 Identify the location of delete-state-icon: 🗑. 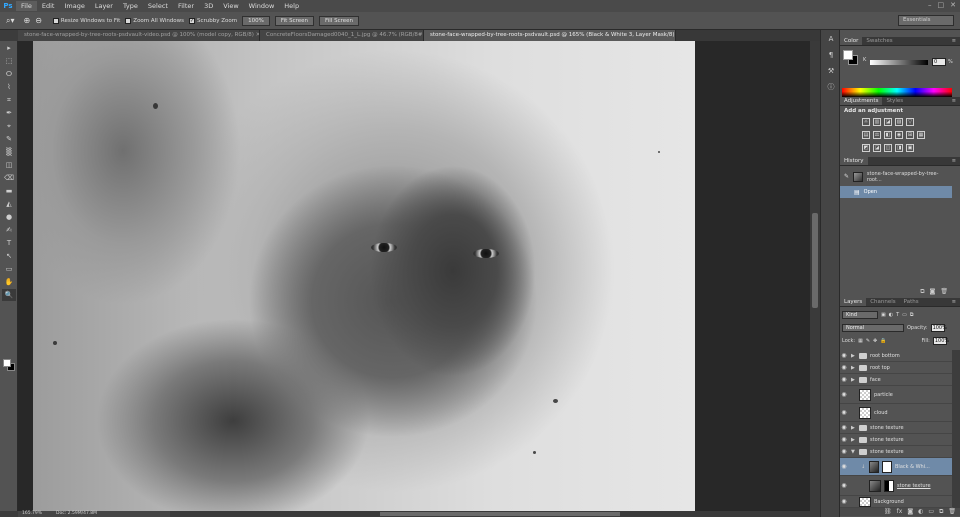
(944, 292).